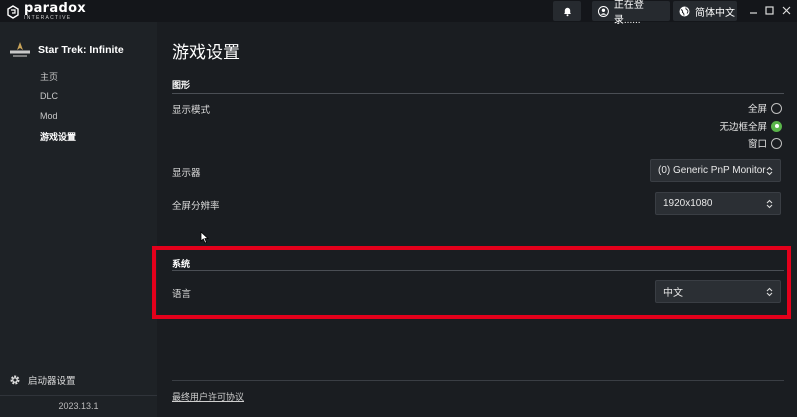 Image resolution: width=797 pixels, height=417 pixels. I want to click on page-title: 游戏设置, so click(206, 52).